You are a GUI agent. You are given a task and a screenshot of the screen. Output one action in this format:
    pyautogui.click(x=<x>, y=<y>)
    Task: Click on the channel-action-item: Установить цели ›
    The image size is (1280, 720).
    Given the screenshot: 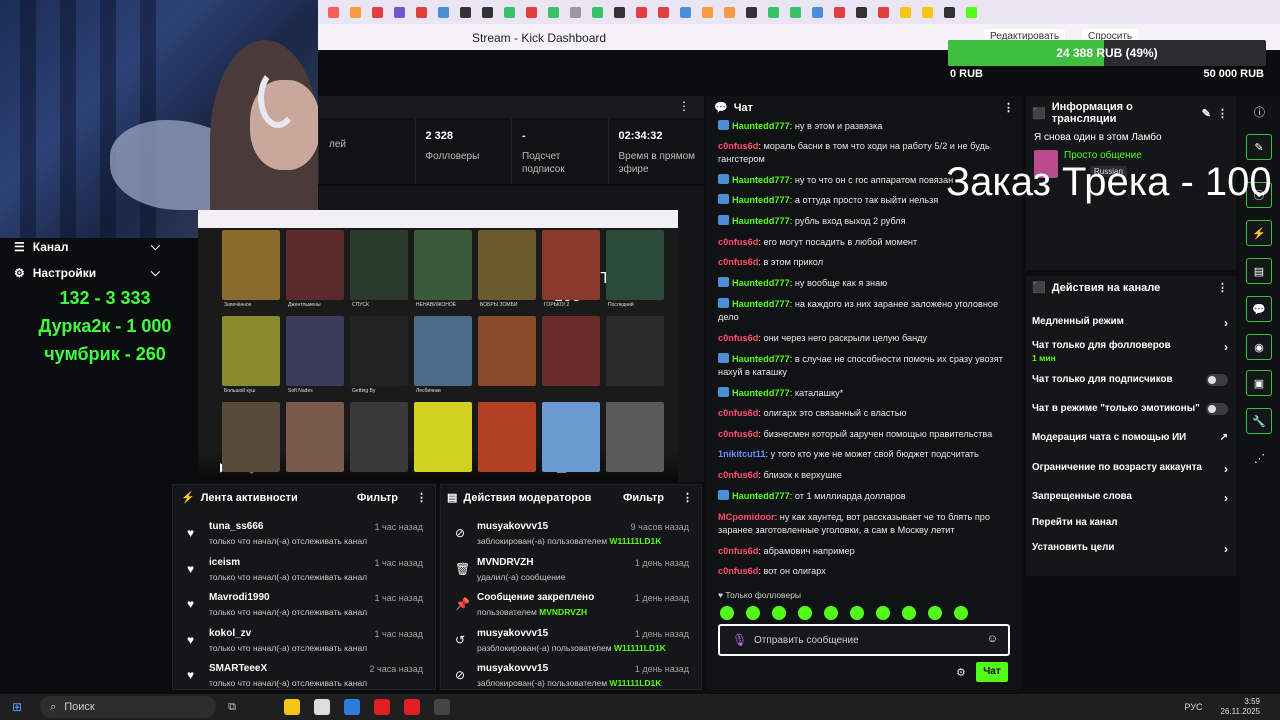 What is the action you would take?
    pyautogui.click(x=1130, y=549)
    